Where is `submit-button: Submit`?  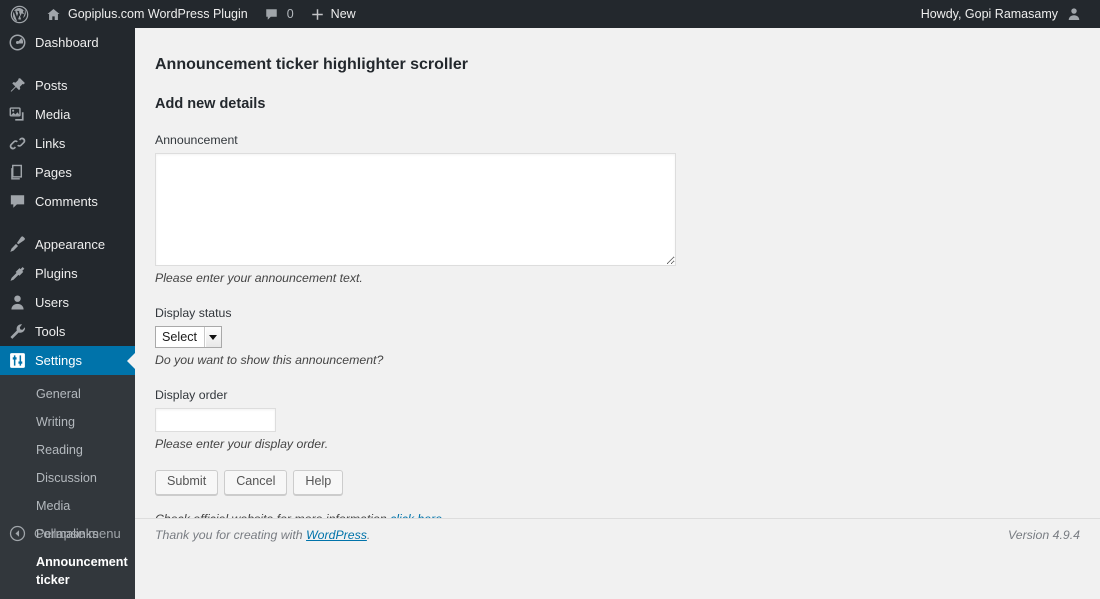
submit-button: Submit is located at coordinates (186, 482).